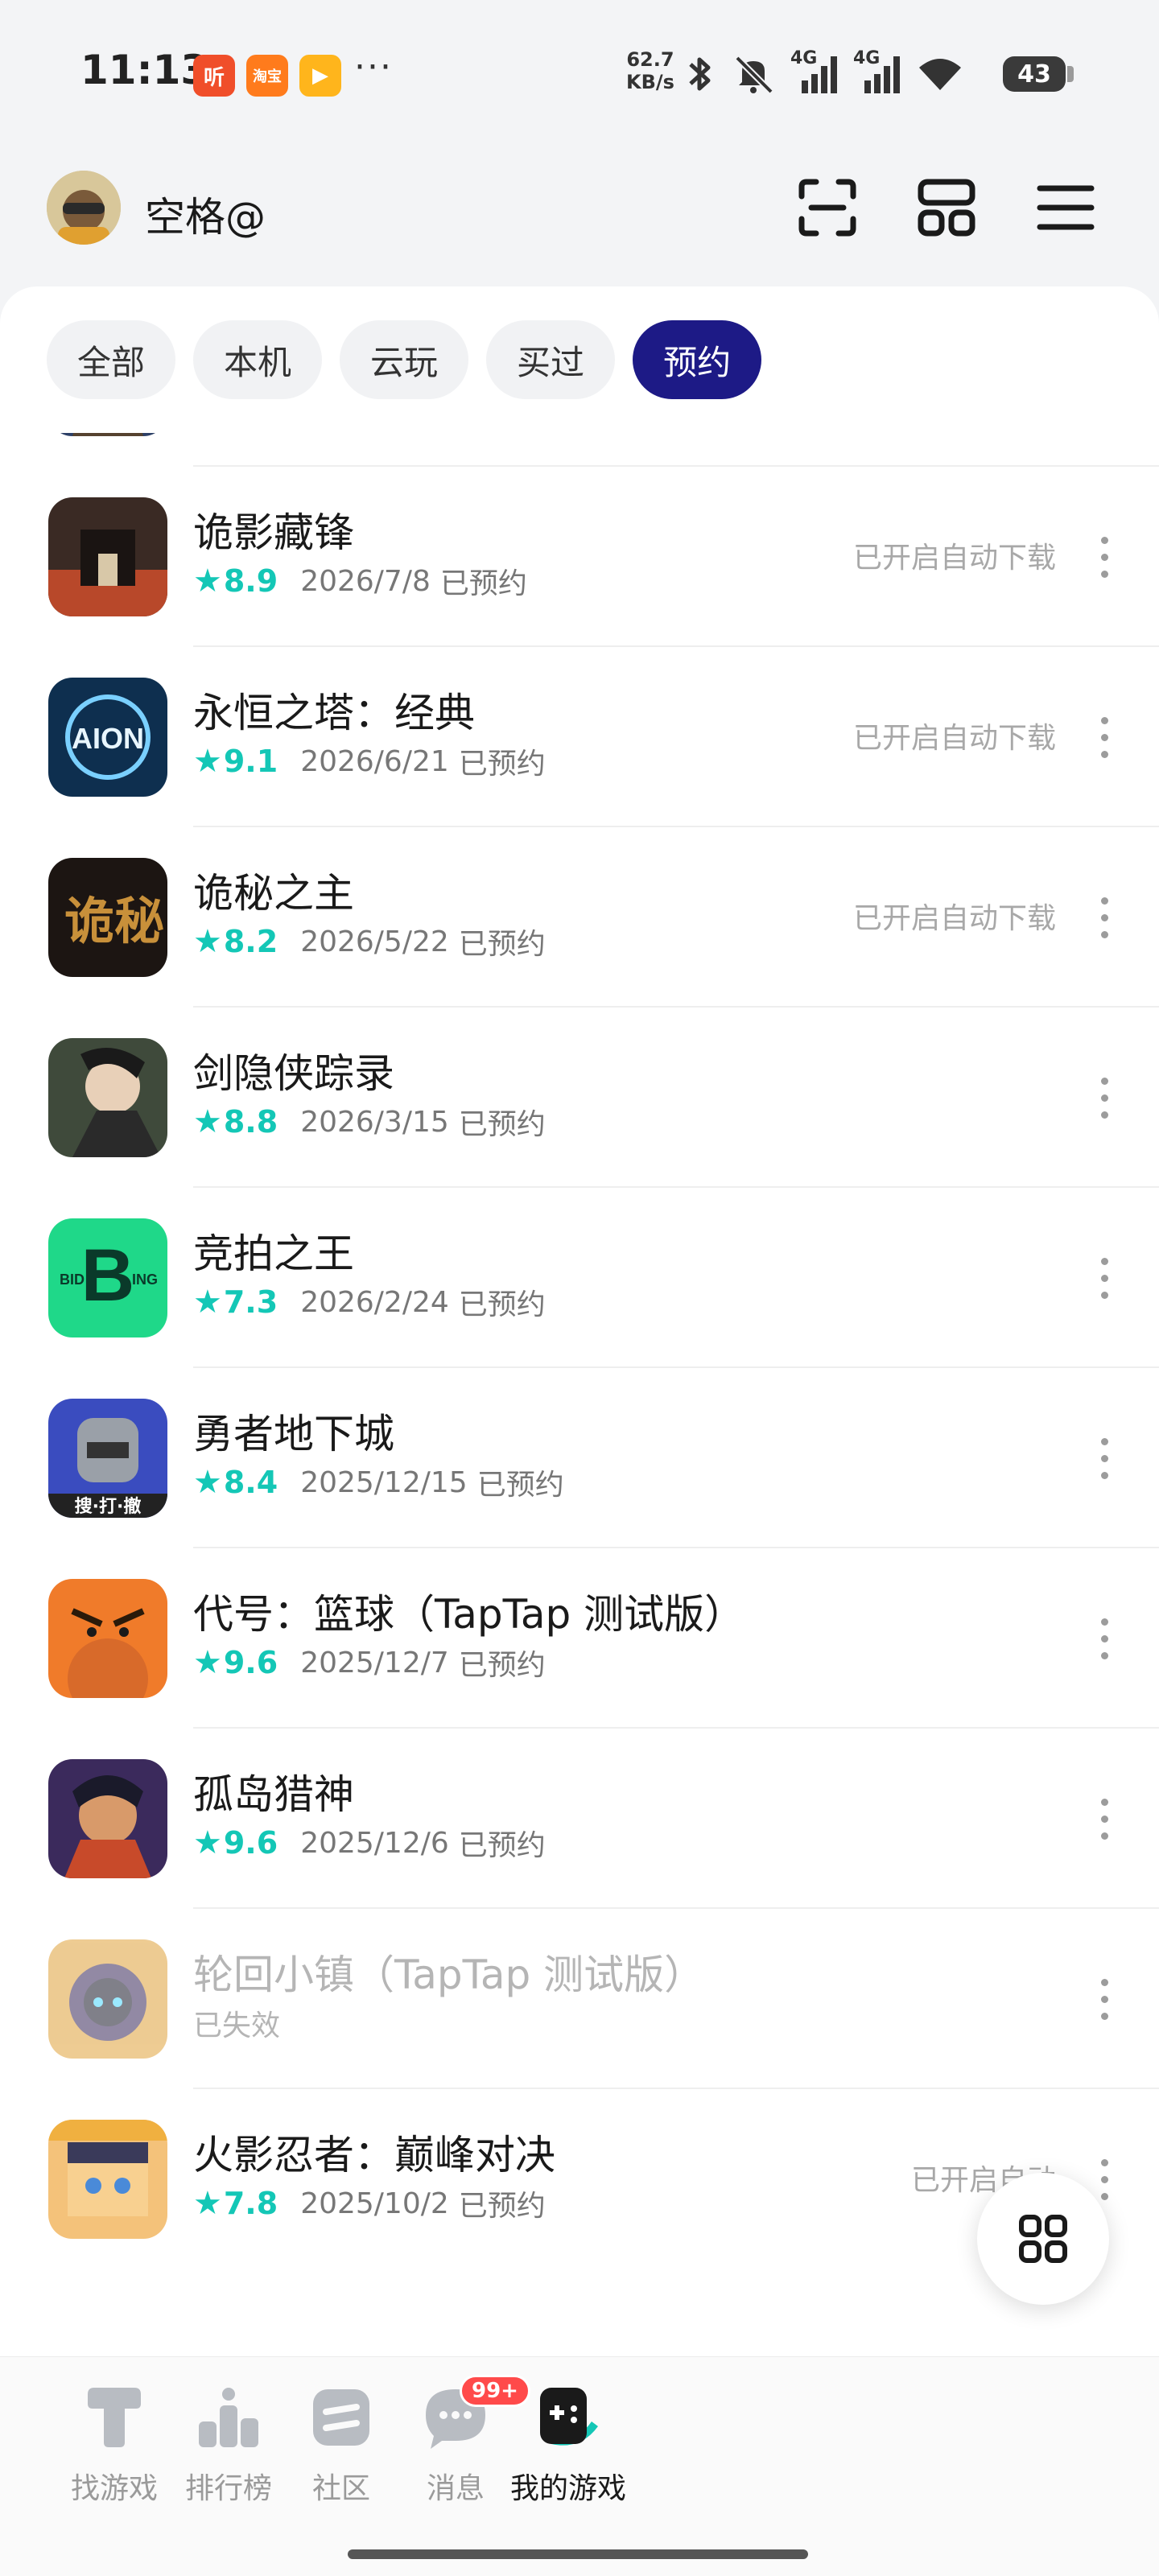 The image size is (1159, 2576). Describe the element at coordinates (334, 710) in the screenshot. I see `game-name: 永恒之塔：经典` at that location.